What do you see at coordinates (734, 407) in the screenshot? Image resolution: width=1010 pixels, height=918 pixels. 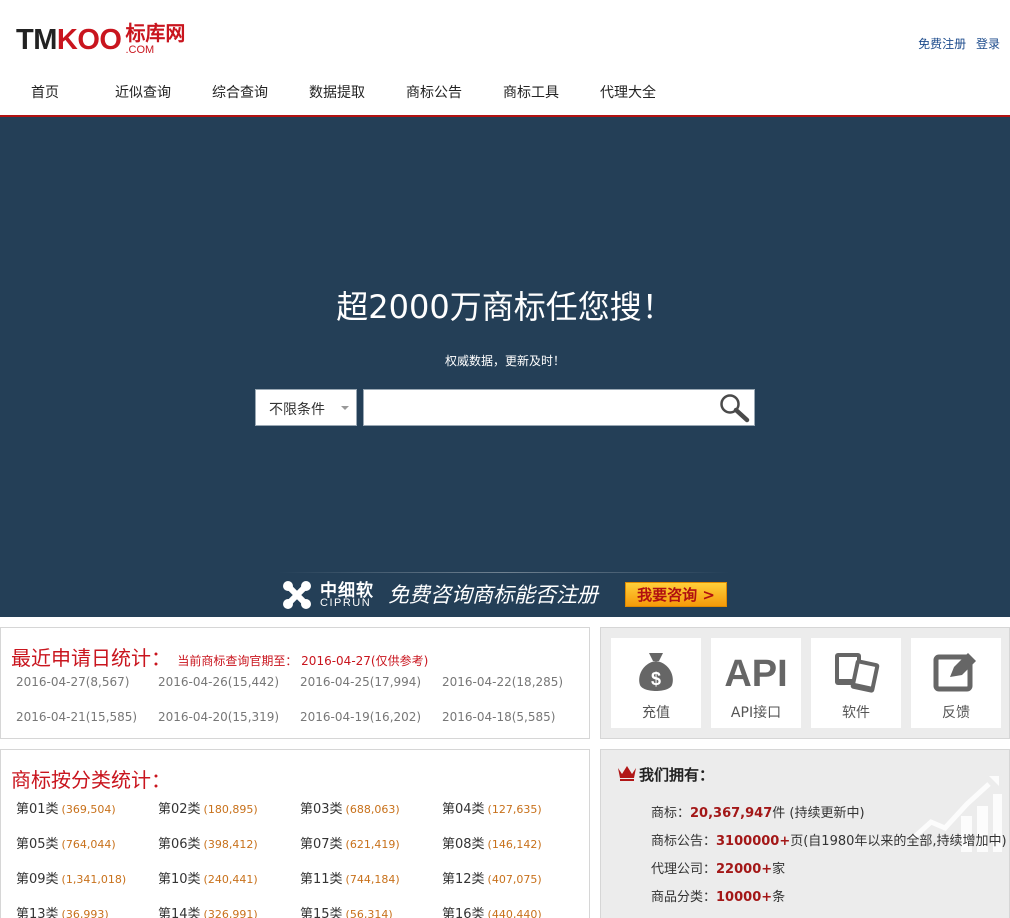 I see `search-button` at bounding box center [734, 407].